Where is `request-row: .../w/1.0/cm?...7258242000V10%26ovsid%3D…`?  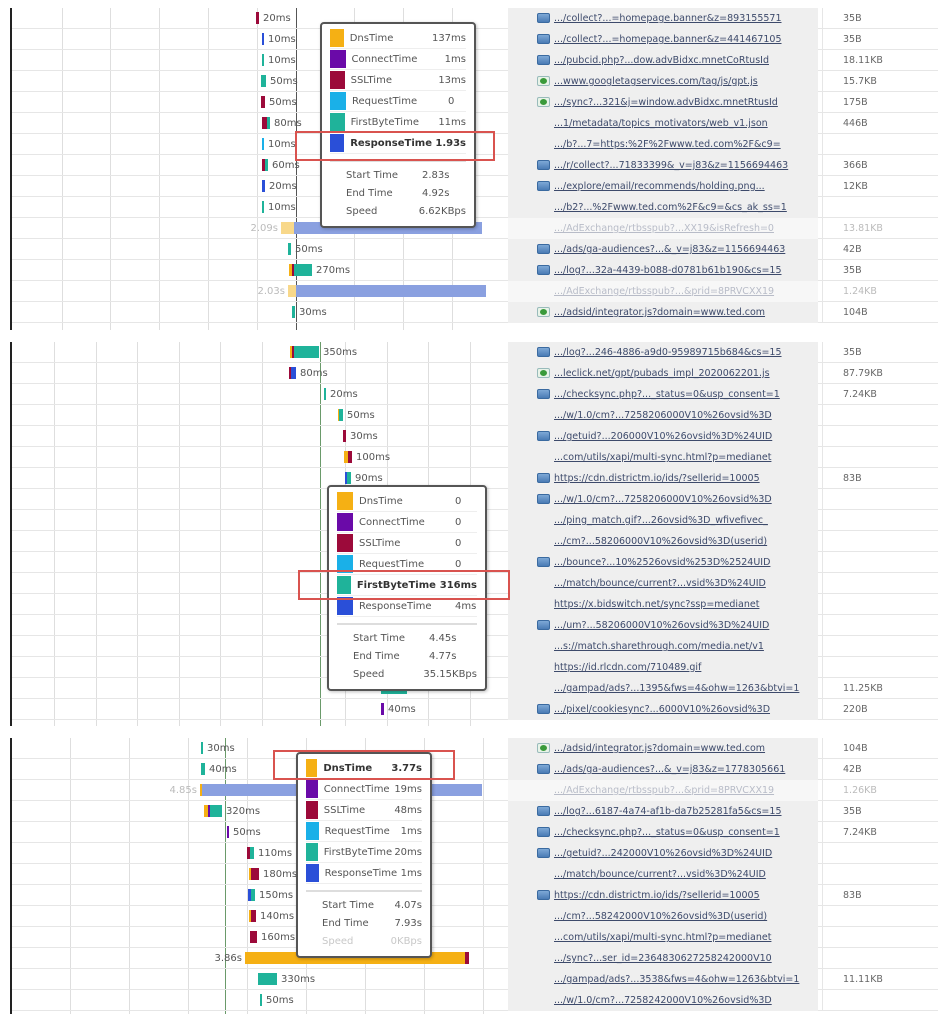 request-row: .../w/1.0/cm?...7258242000V10%26ovsid%3D… is located at coordinates (475, 1000).